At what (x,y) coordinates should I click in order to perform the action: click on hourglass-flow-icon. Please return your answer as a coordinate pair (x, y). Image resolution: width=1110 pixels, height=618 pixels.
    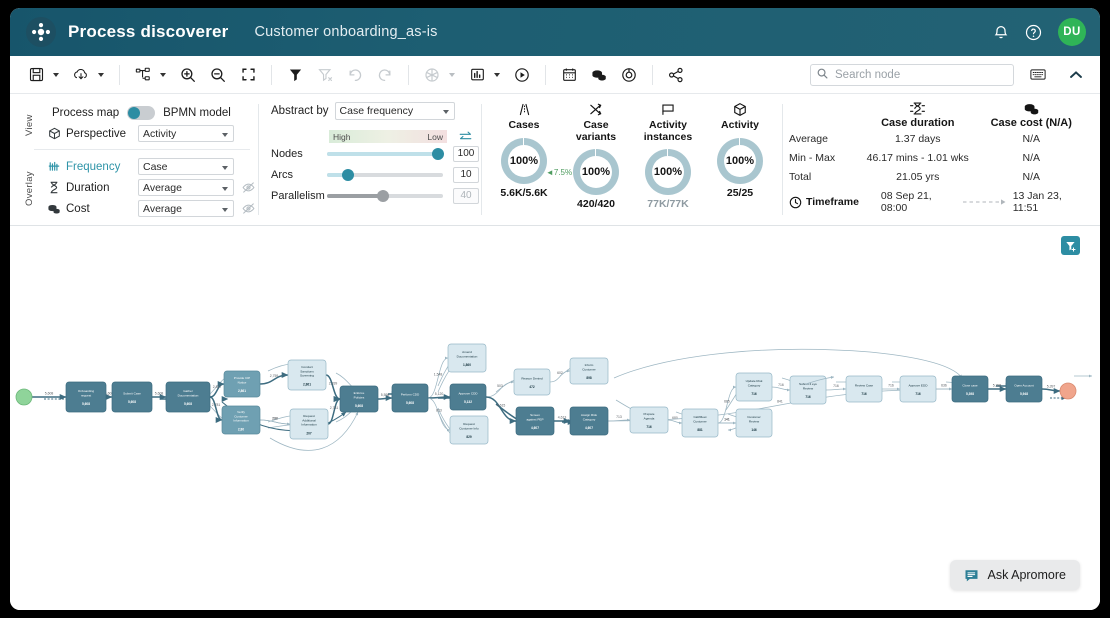
    Looking at the image, I should click on (918, 108).